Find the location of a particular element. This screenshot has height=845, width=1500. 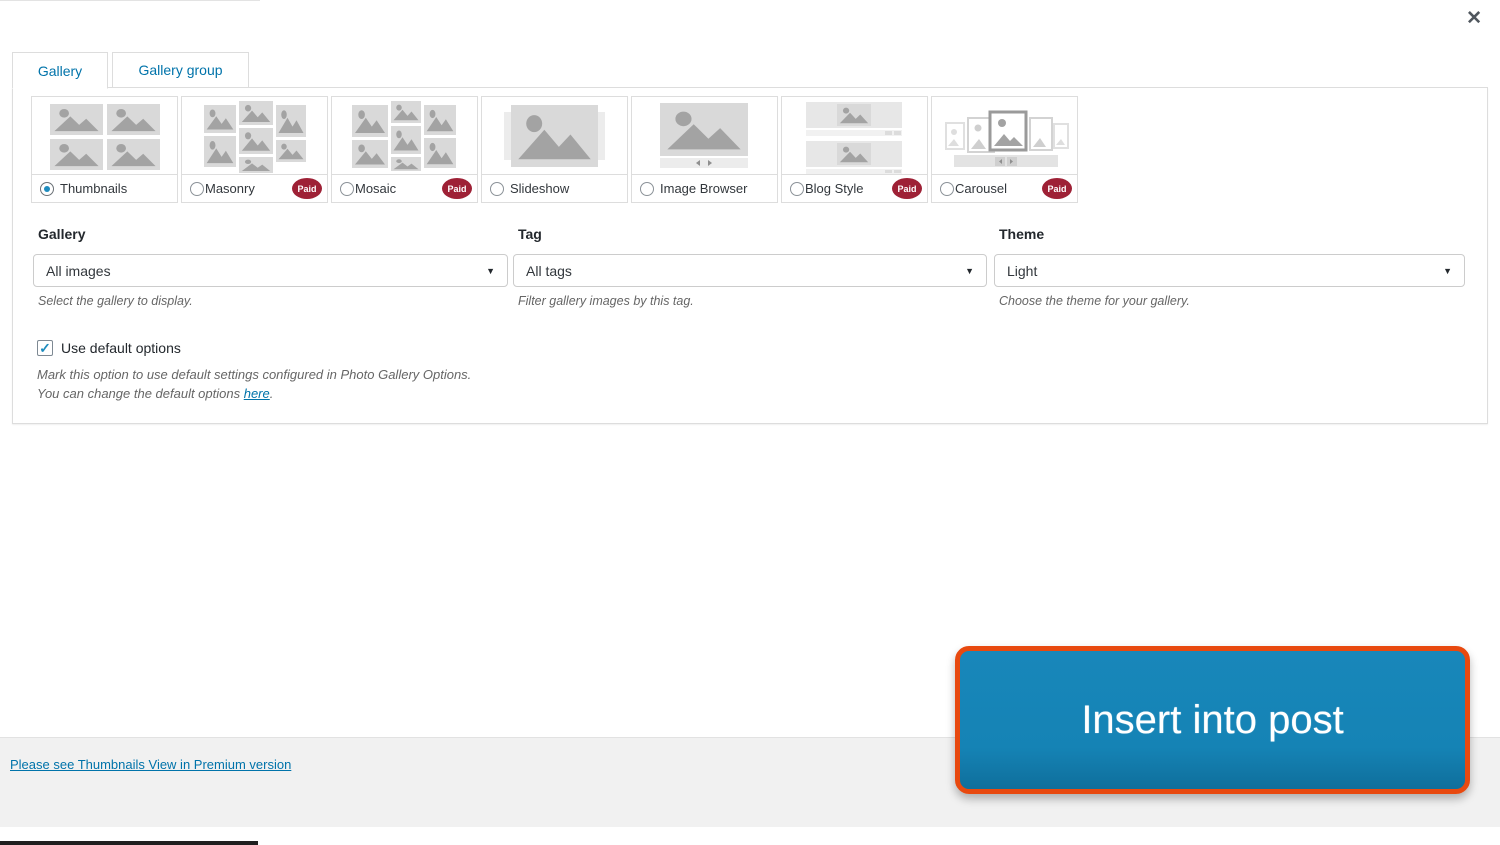

gallery-select-value: All images is located at coordinates (78, 270).